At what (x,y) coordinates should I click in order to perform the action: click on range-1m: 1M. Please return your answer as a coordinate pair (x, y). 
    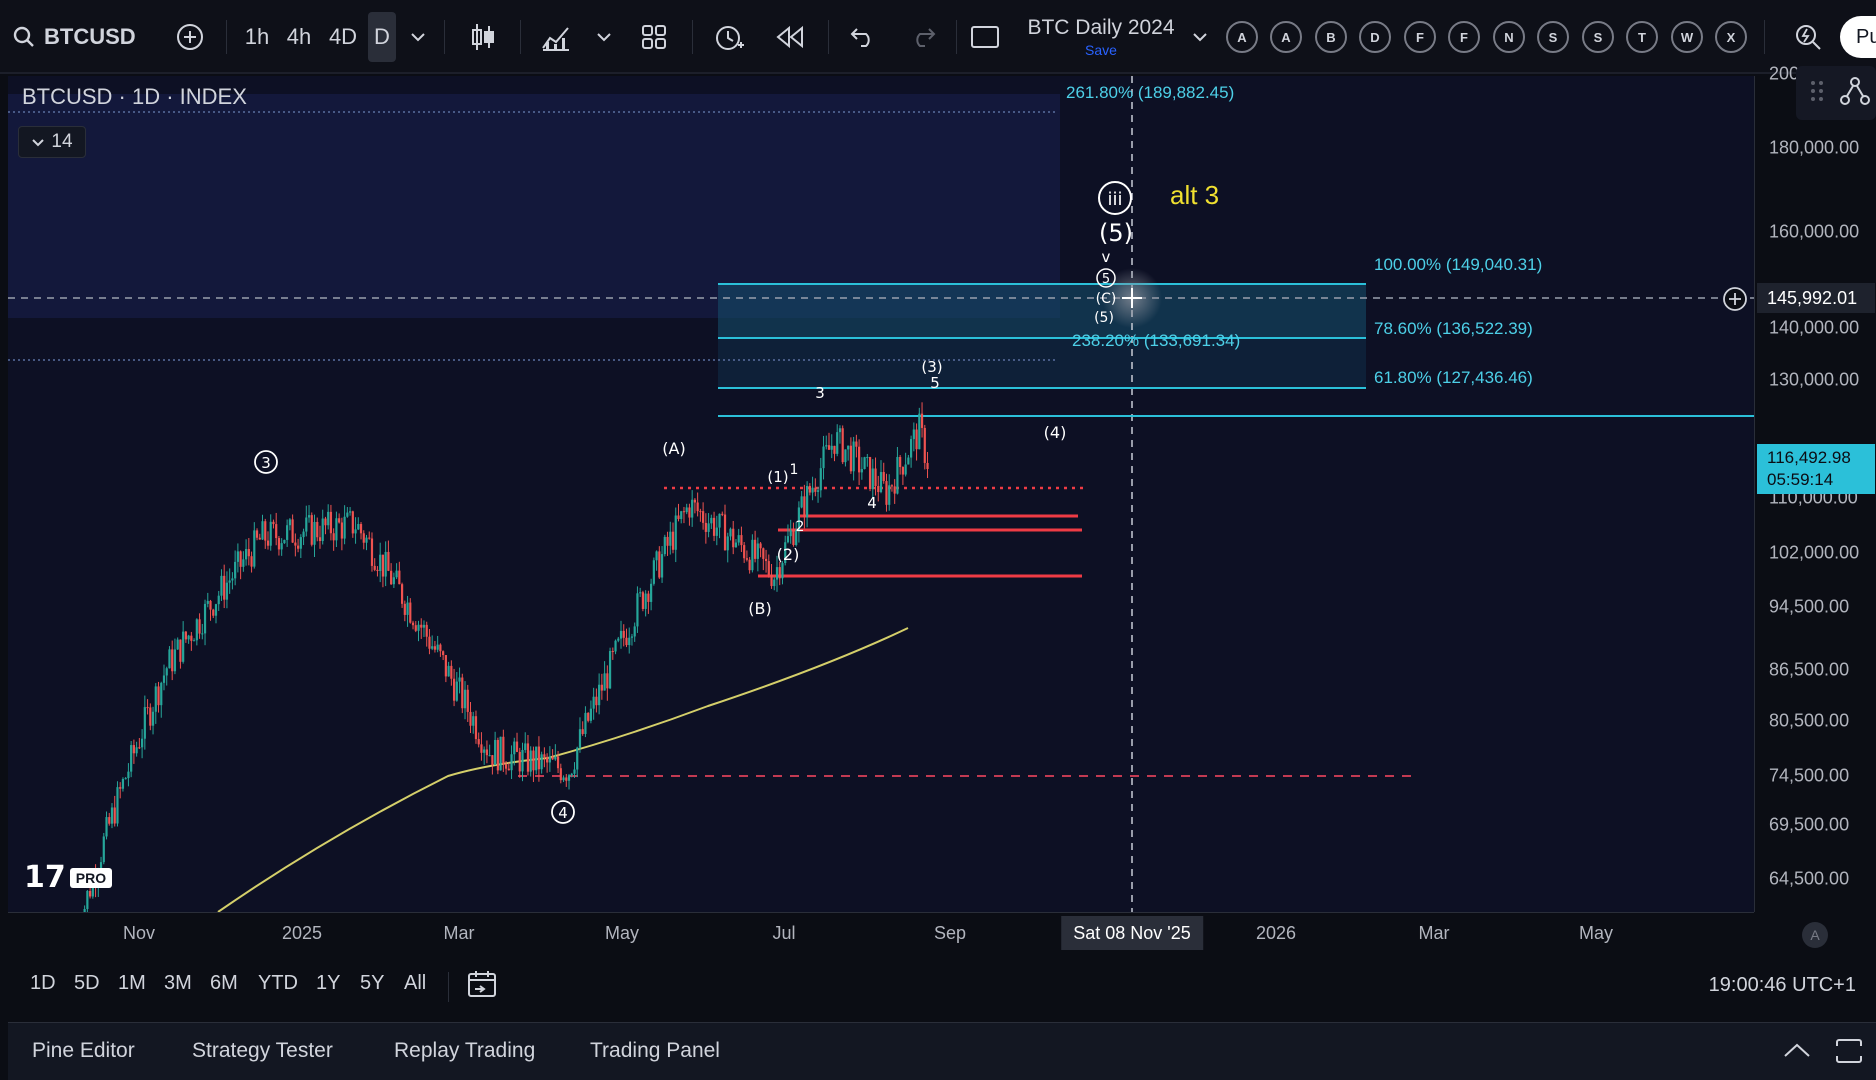
    Looking at the image, I should click on (132, 983).